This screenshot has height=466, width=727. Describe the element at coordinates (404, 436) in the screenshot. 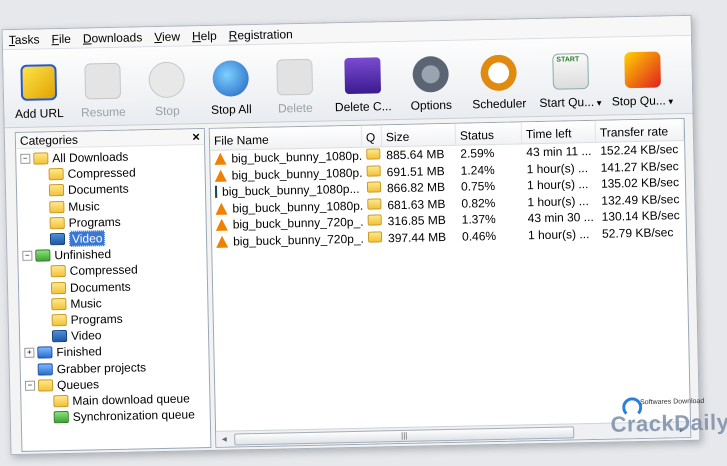

I see `scroll-thumb: |||` at that location.